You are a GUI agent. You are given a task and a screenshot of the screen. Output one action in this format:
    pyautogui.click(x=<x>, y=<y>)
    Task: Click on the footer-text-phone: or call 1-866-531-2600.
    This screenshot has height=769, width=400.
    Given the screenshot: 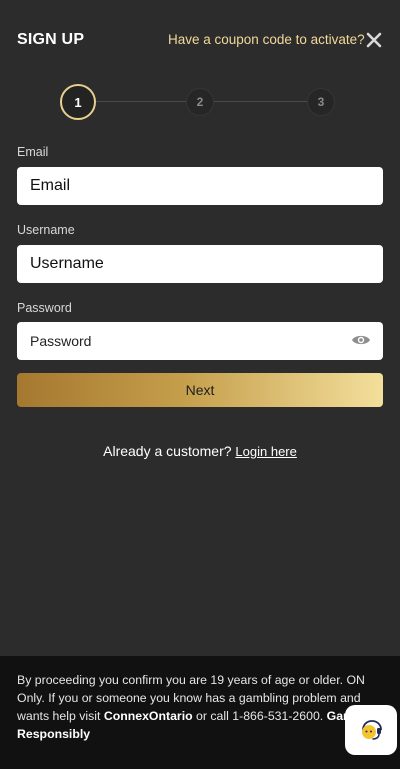 What is the action you would take?
    pyautogui.click(x=259, y=716)
    